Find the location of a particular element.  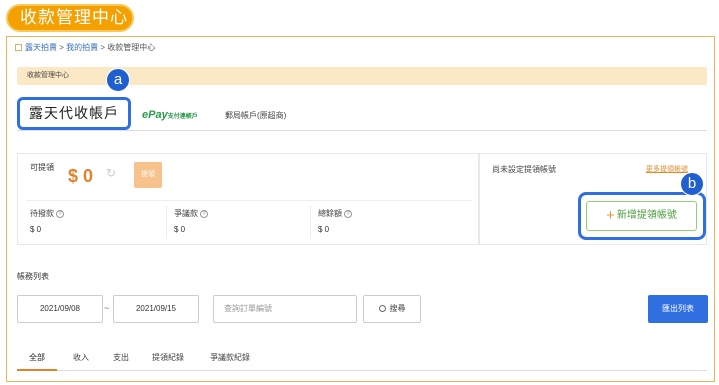

pending-label: 待撥款 is located at coordinates (42, 213).